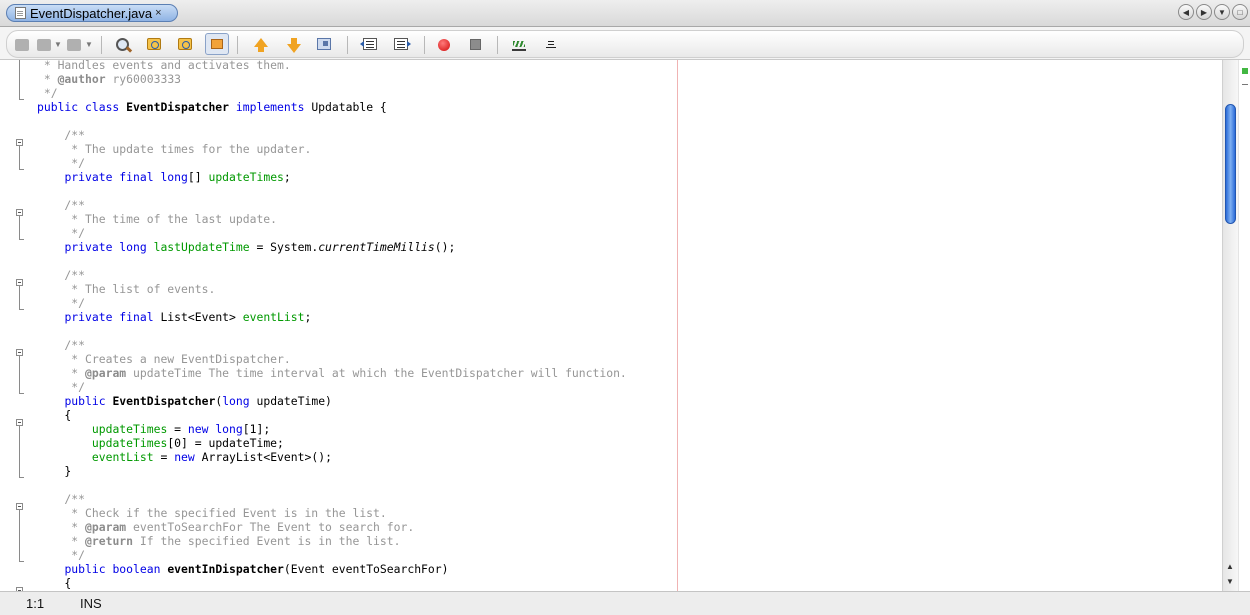  What do you see at coordinates (185, 44) in the screenshot?
I see `find-next-icon` at bounding box center [185, 44].